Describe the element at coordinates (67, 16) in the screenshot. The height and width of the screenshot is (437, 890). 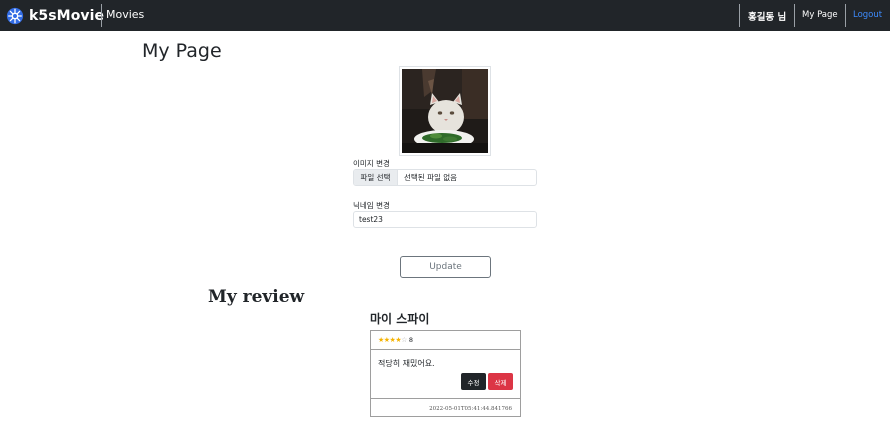
I see `brand-name: k5sMovie` at that location.